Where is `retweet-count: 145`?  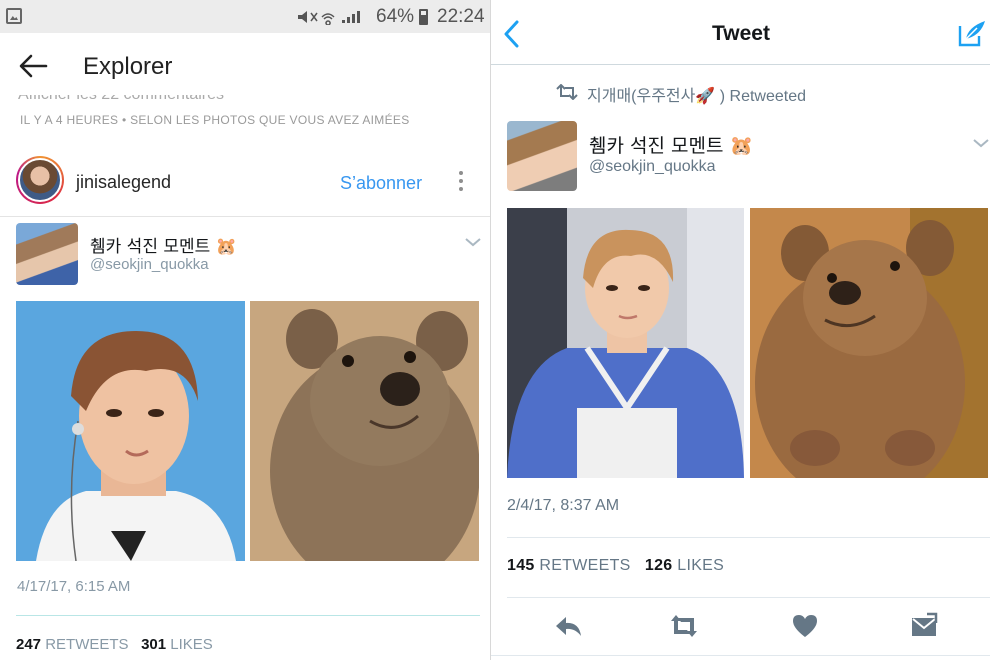
retweet-count: 145 is located at coordinates (521, 565).